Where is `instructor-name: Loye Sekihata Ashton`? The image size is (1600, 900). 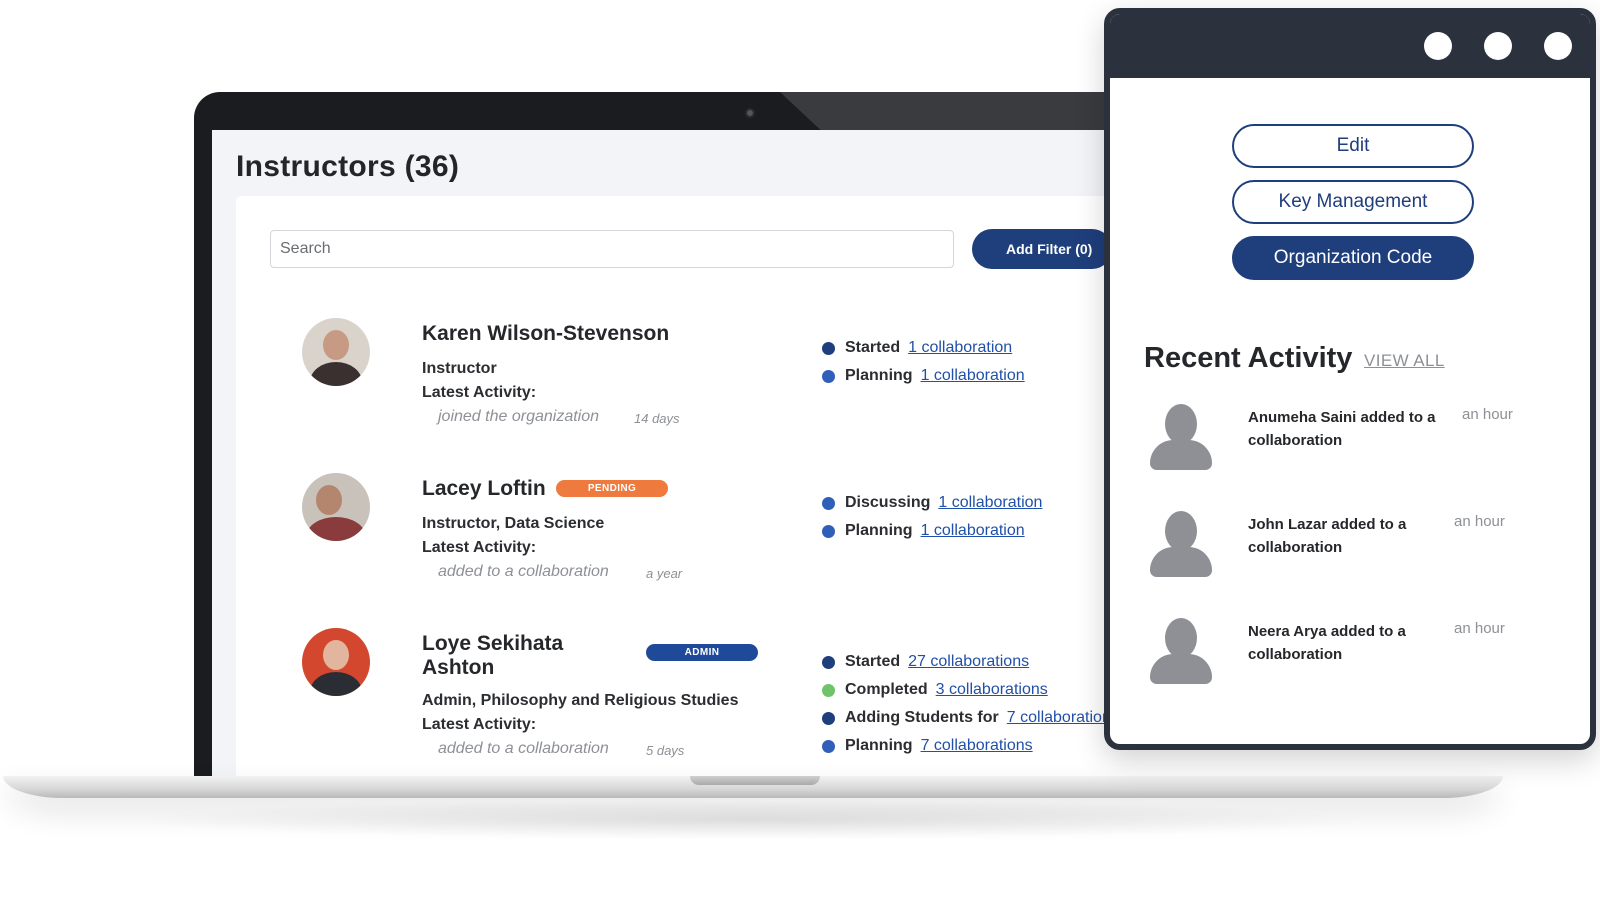
instructor-name: Loye Sekihata Ashton is located at coordinates (507, 656).